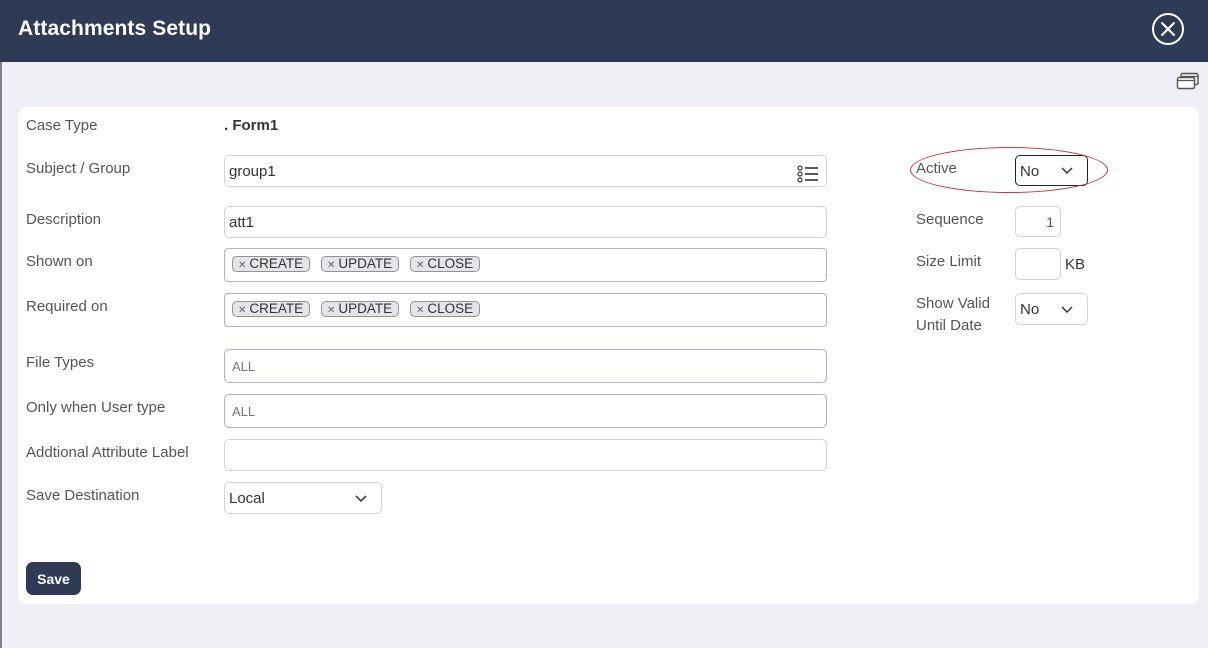 The image size is (1208, 648). Describe the element at coordinates (96, 407) in the screenshot. I see `user-type-label: Only when User type` at that location.